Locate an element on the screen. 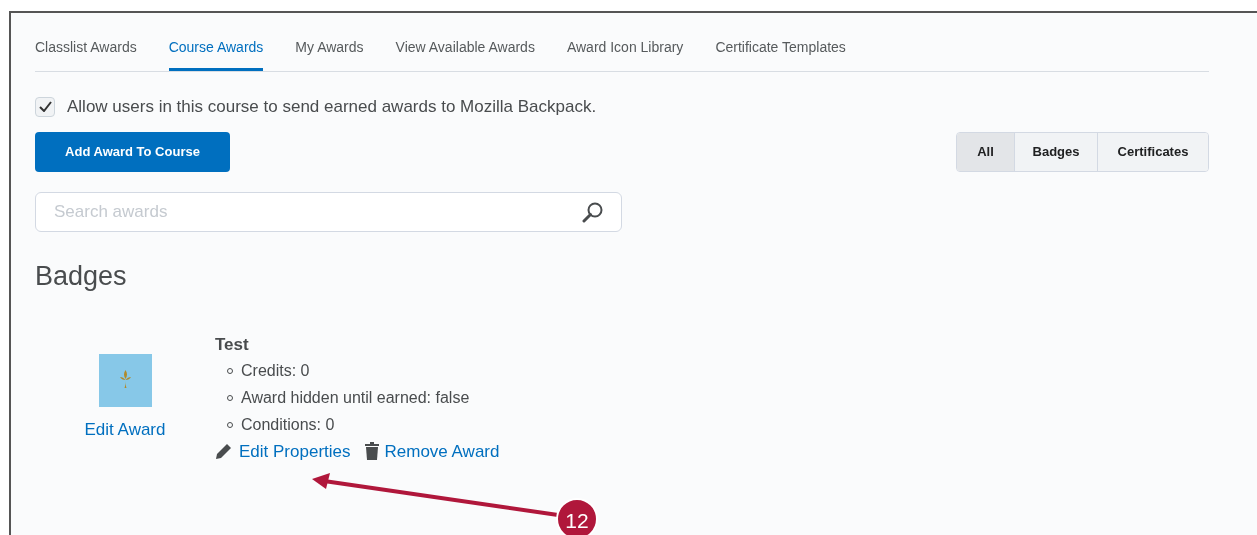 The height and width of the screenshot is (535, 1257). tab: Certificate Templates is located at coordinates (780, 54).